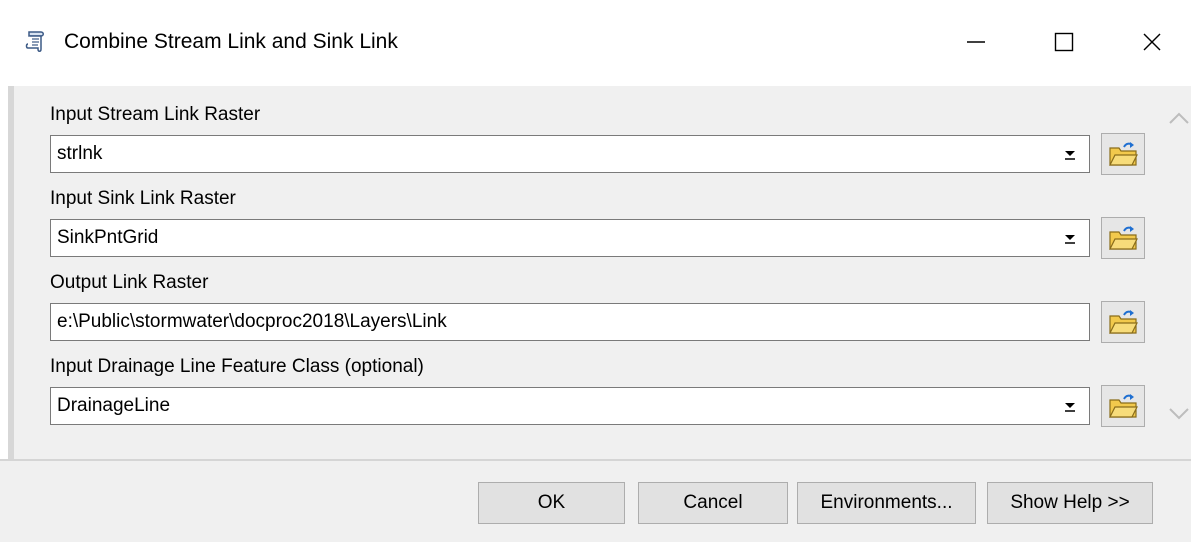  I want to click on cancel-button: Cancel, so click(713, 503).